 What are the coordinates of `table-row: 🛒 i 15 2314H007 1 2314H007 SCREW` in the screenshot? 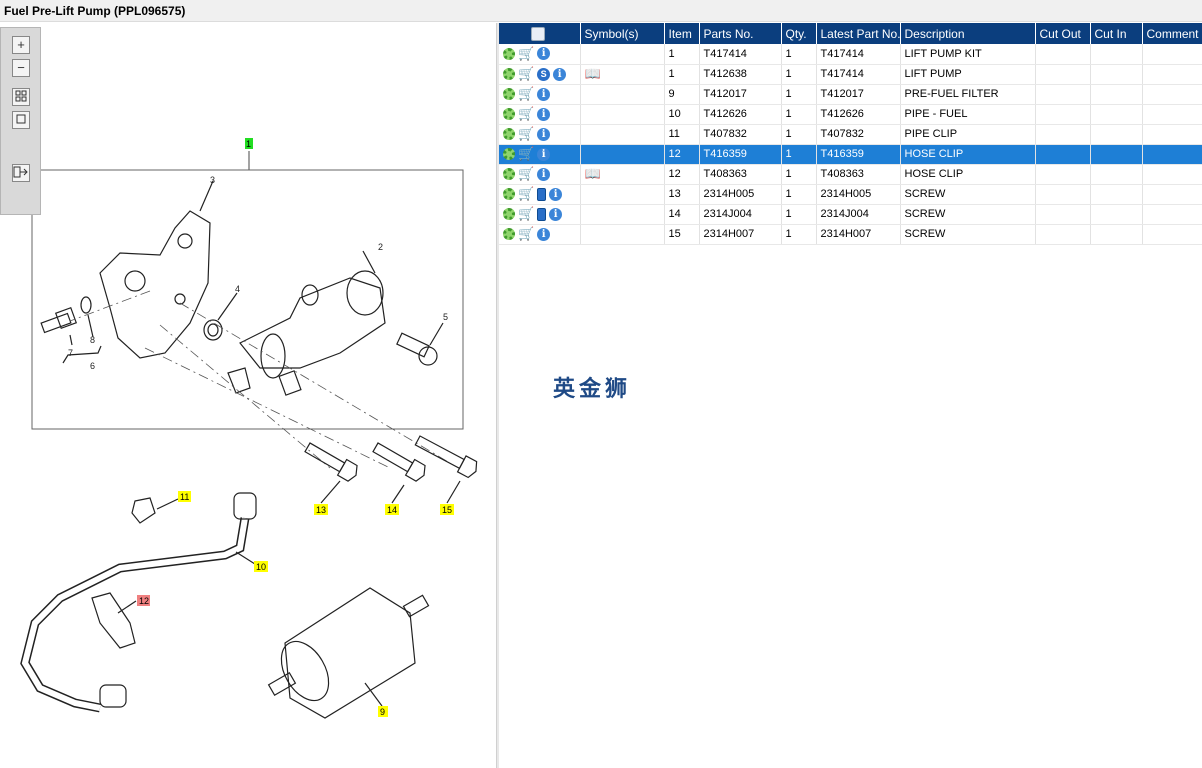 It's located at (850, 234).